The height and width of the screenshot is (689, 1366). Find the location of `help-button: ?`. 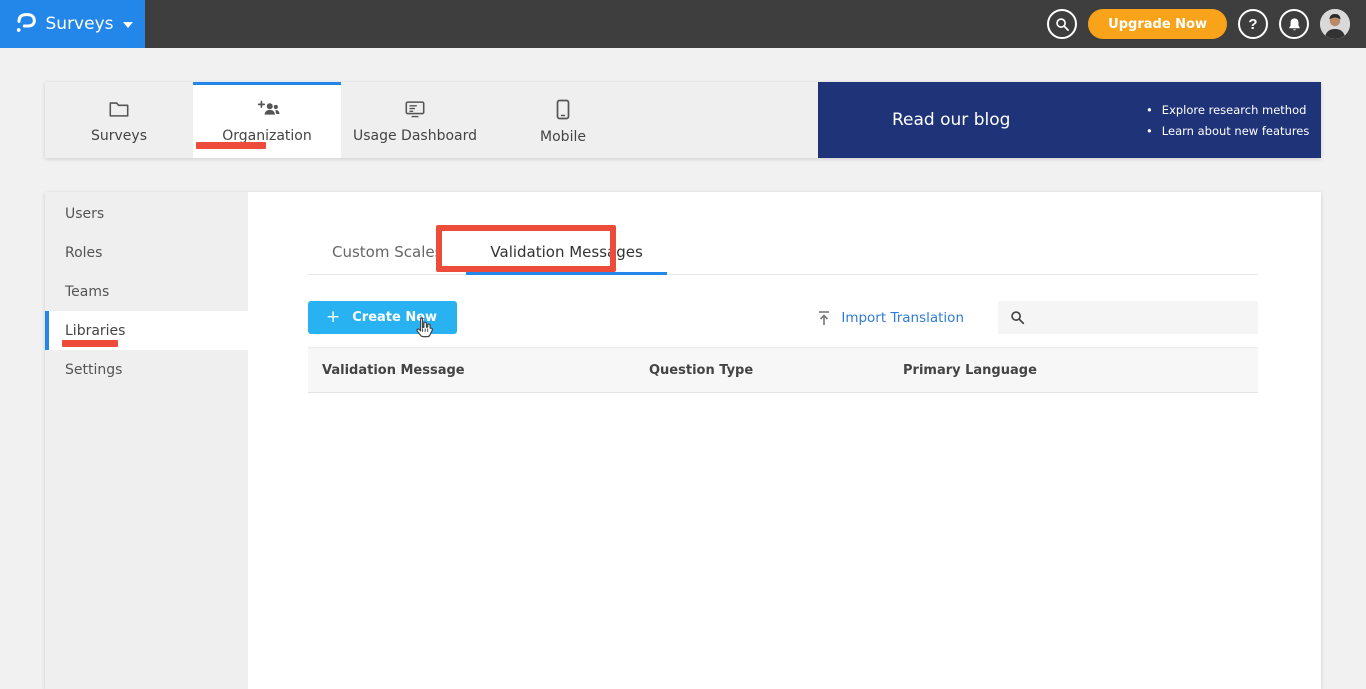

help-button: ? is located at coordinates (1253, 24).